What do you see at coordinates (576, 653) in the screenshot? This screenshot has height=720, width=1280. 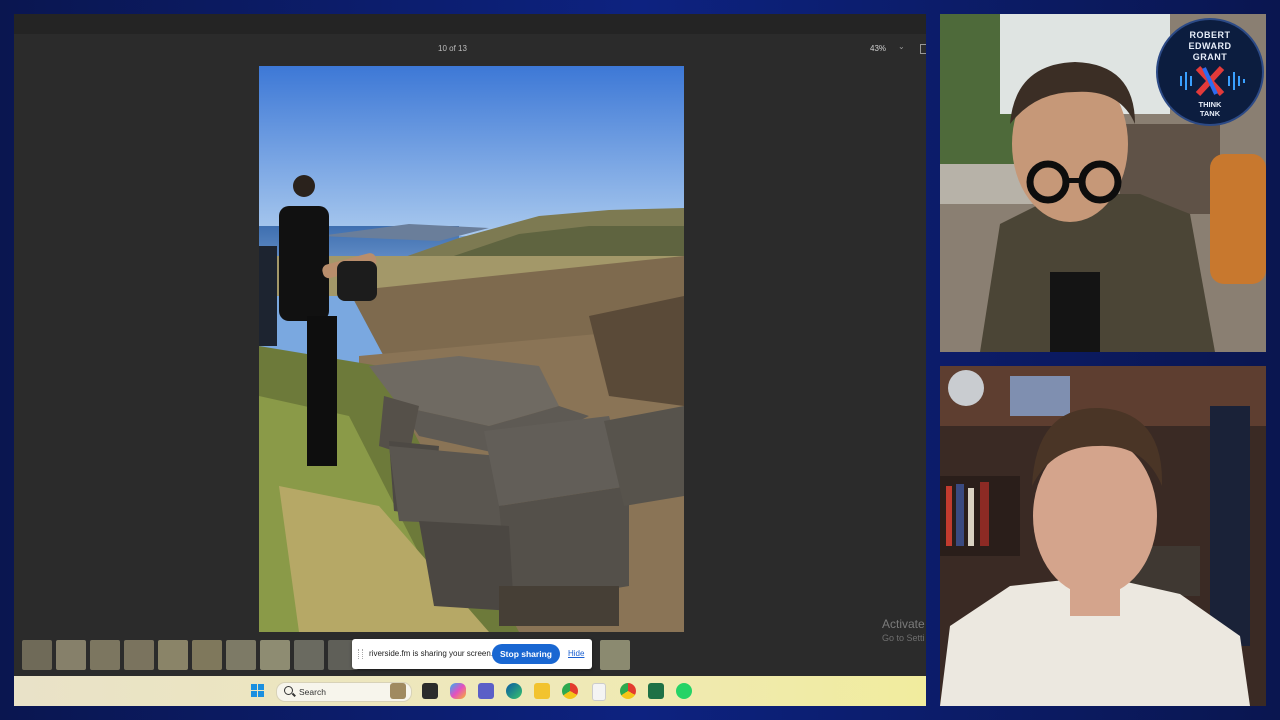 I see `hide-link: Hide` at bounding box center [576, 653].